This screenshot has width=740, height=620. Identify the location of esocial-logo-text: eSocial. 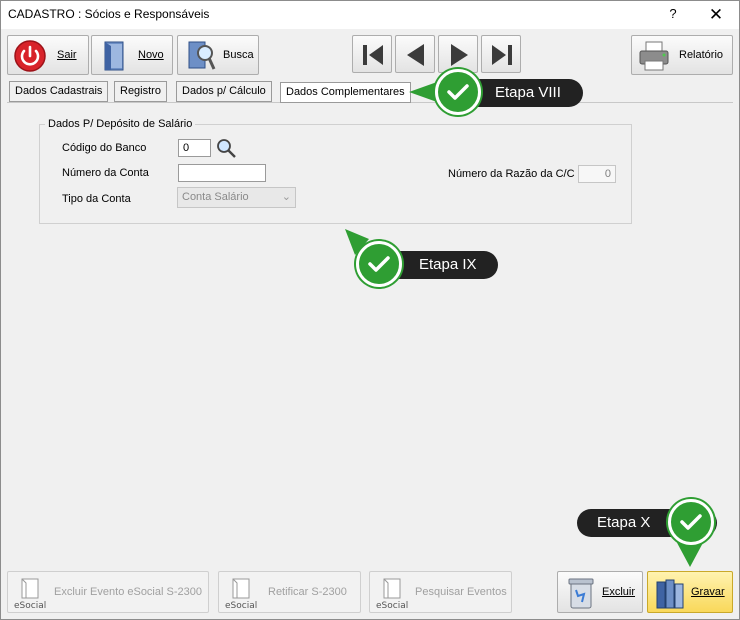
(30, 605).